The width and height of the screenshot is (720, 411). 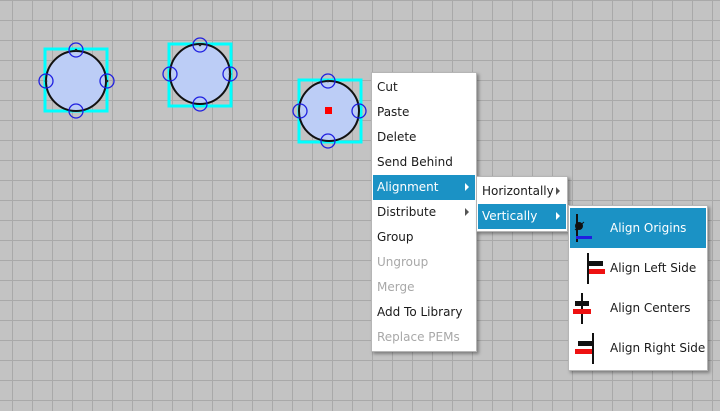 What do you see at coordinates (395, 237) in the screenshot?
I see `menu-item-label: Group` at bounding box center [395, 237].